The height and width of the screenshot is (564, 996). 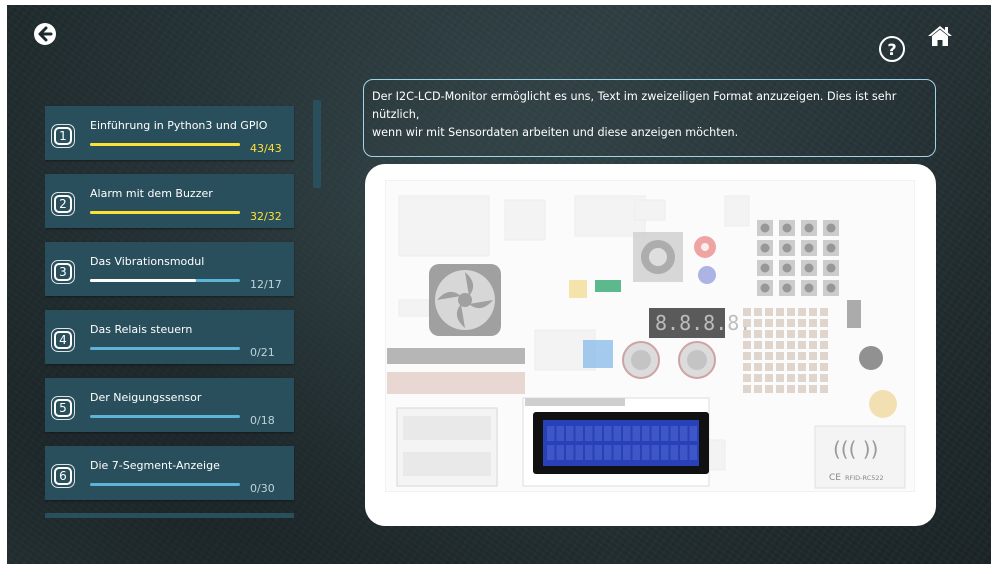 What do you see at coordinates (940, 36) in the screenshot?
I see `home-icon` at bounding box center [940, 36].